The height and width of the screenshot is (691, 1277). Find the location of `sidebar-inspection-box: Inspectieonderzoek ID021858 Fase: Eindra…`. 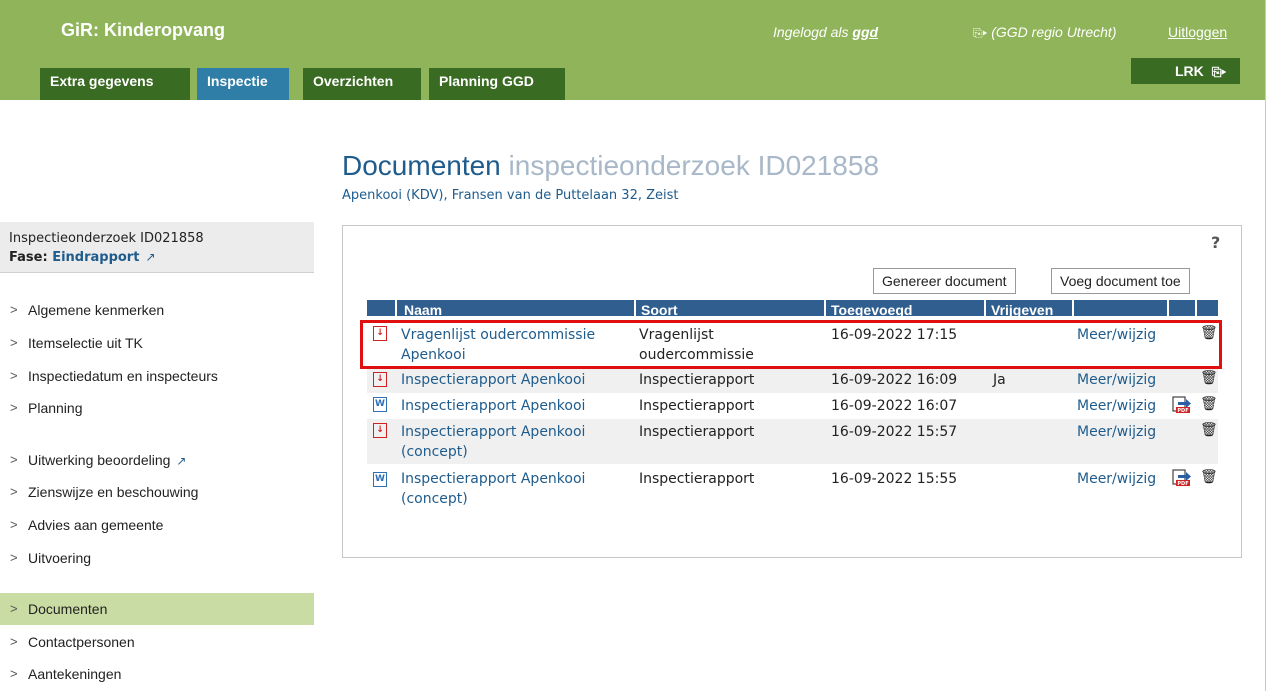

sidebar-inspection-box: Inspectieonderzoek ID021858 Fase: Eindra… is located at coordinates (157, 247).